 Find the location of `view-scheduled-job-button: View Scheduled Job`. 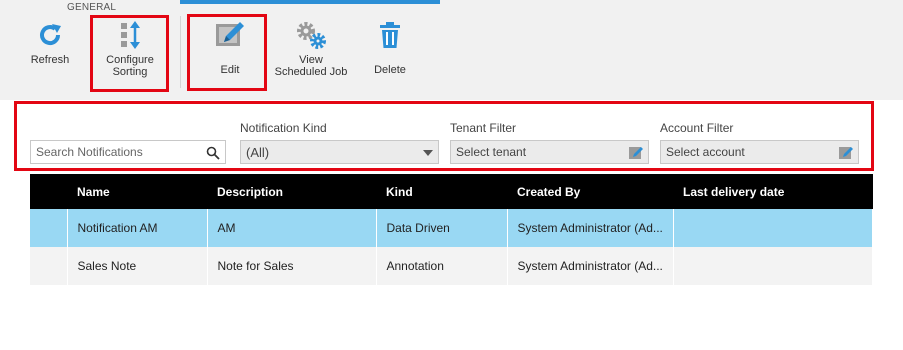

view-scheduled-job-button: View Scheduled Job is located at coordinates (311, 48).